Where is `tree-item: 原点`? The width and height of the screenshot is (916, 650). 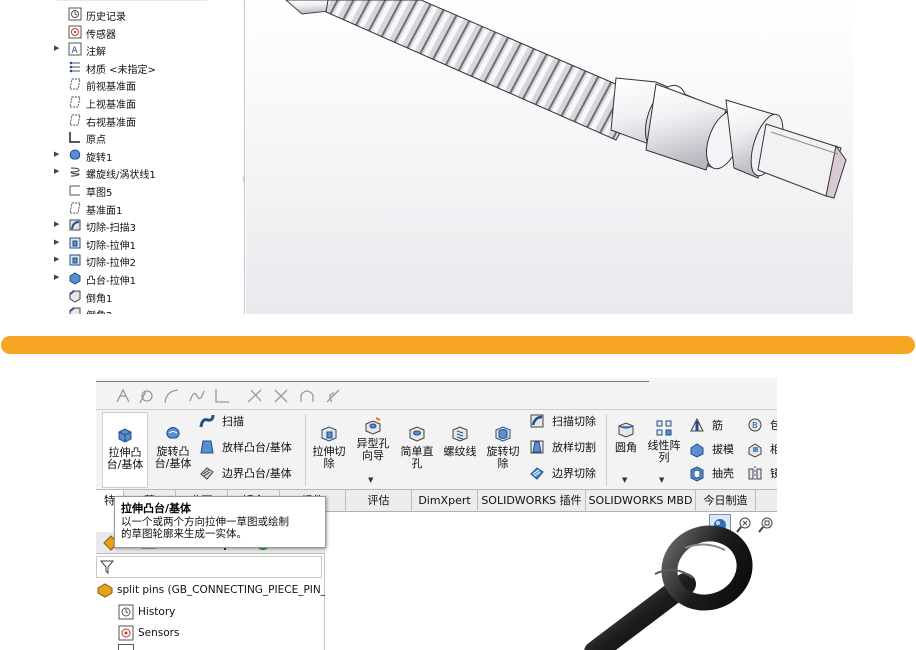
tree-item: 原点 is located at coordinates (149, 137).